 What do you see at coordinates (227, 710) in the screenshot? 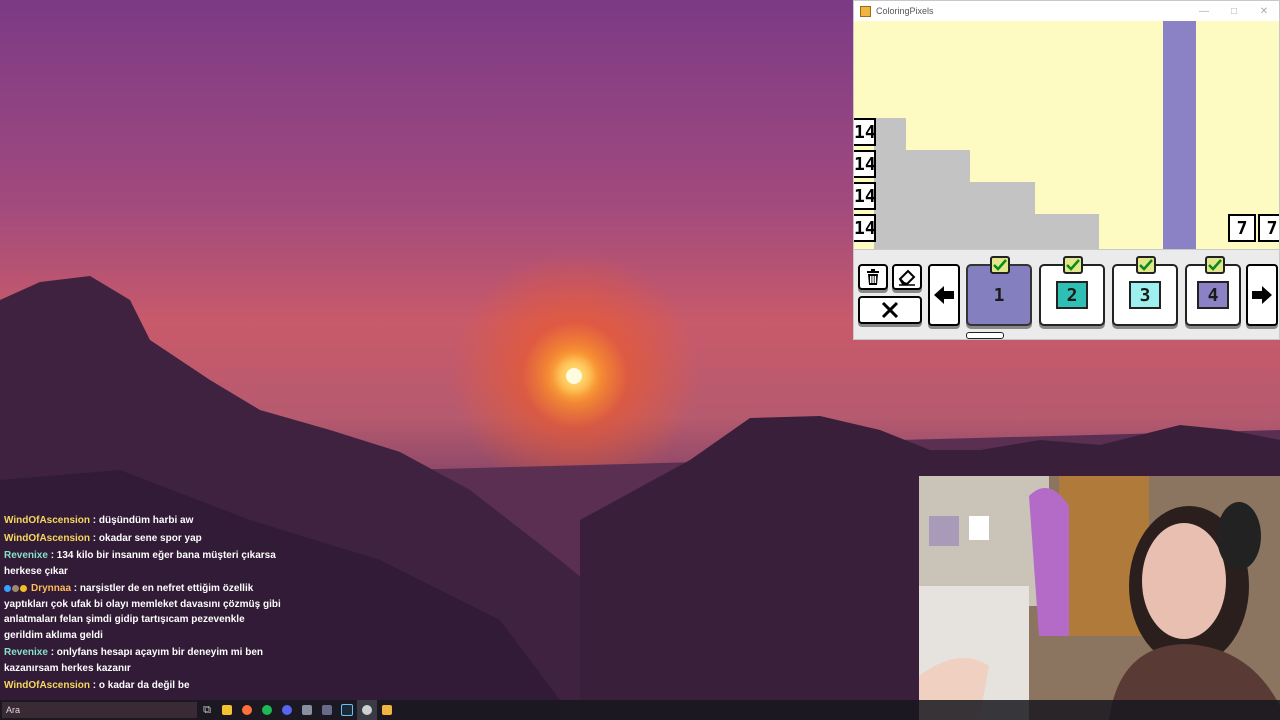
I see `file-explorer-icon` at bounding box center [227, 710].